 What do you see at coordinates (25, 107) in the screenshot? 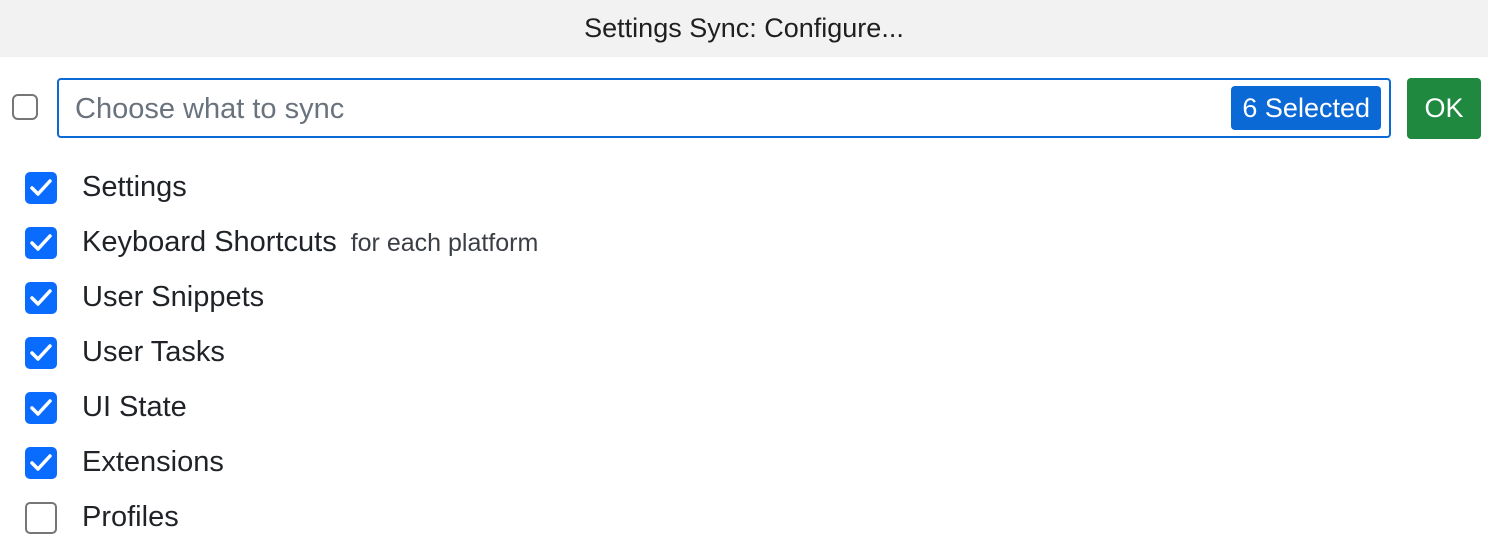
I see `select-all-checkbox` at bounding box center [25, 107].